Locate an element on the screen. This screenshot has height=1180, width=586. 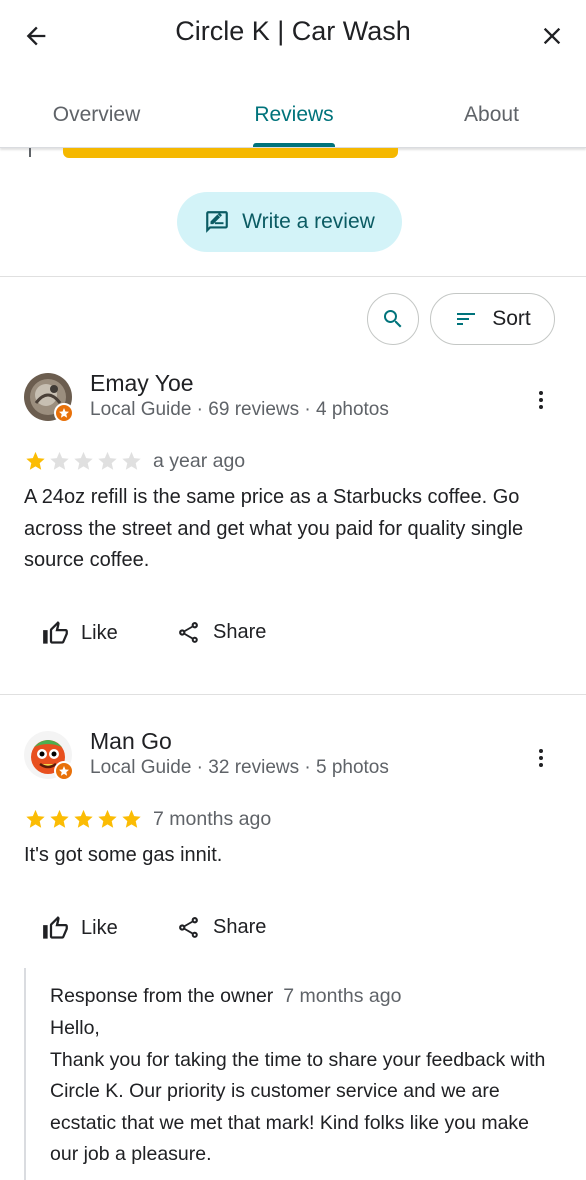
rating-bar-label-remnant is located at coordinates (30, 152).